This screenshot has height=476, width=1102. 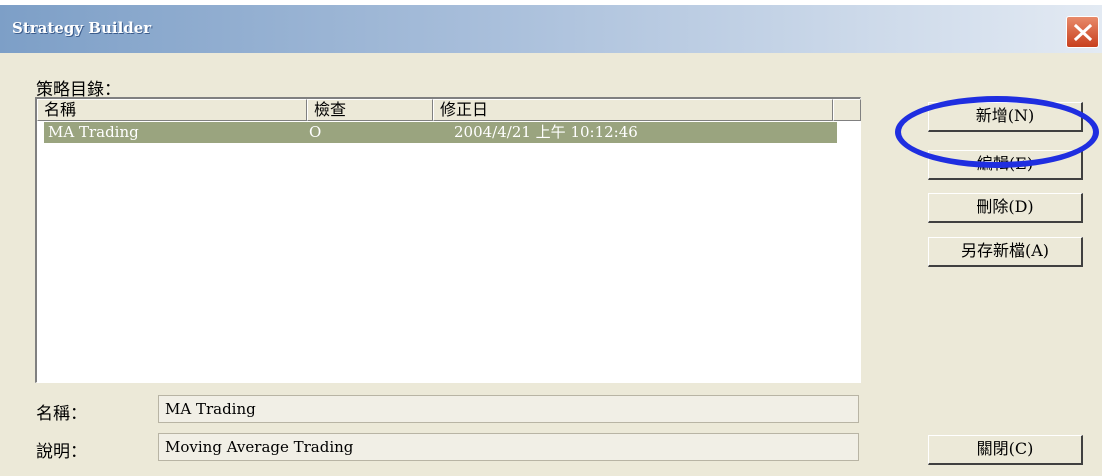 What do you see at coordinates (1005, 252) in the screenshot?
I see `save-as-button: 另存新檔(A)` at bounding box center [1005, 252].